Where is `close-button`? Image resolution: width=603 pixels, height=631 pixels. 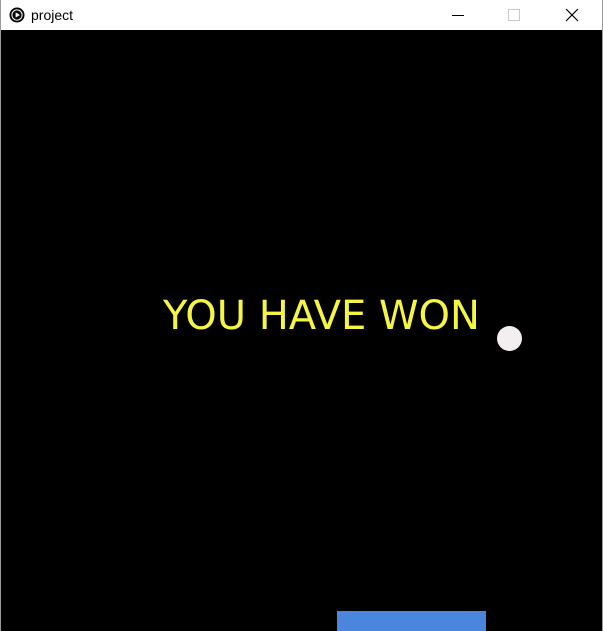
close-button is located at coordinates (572, 15).